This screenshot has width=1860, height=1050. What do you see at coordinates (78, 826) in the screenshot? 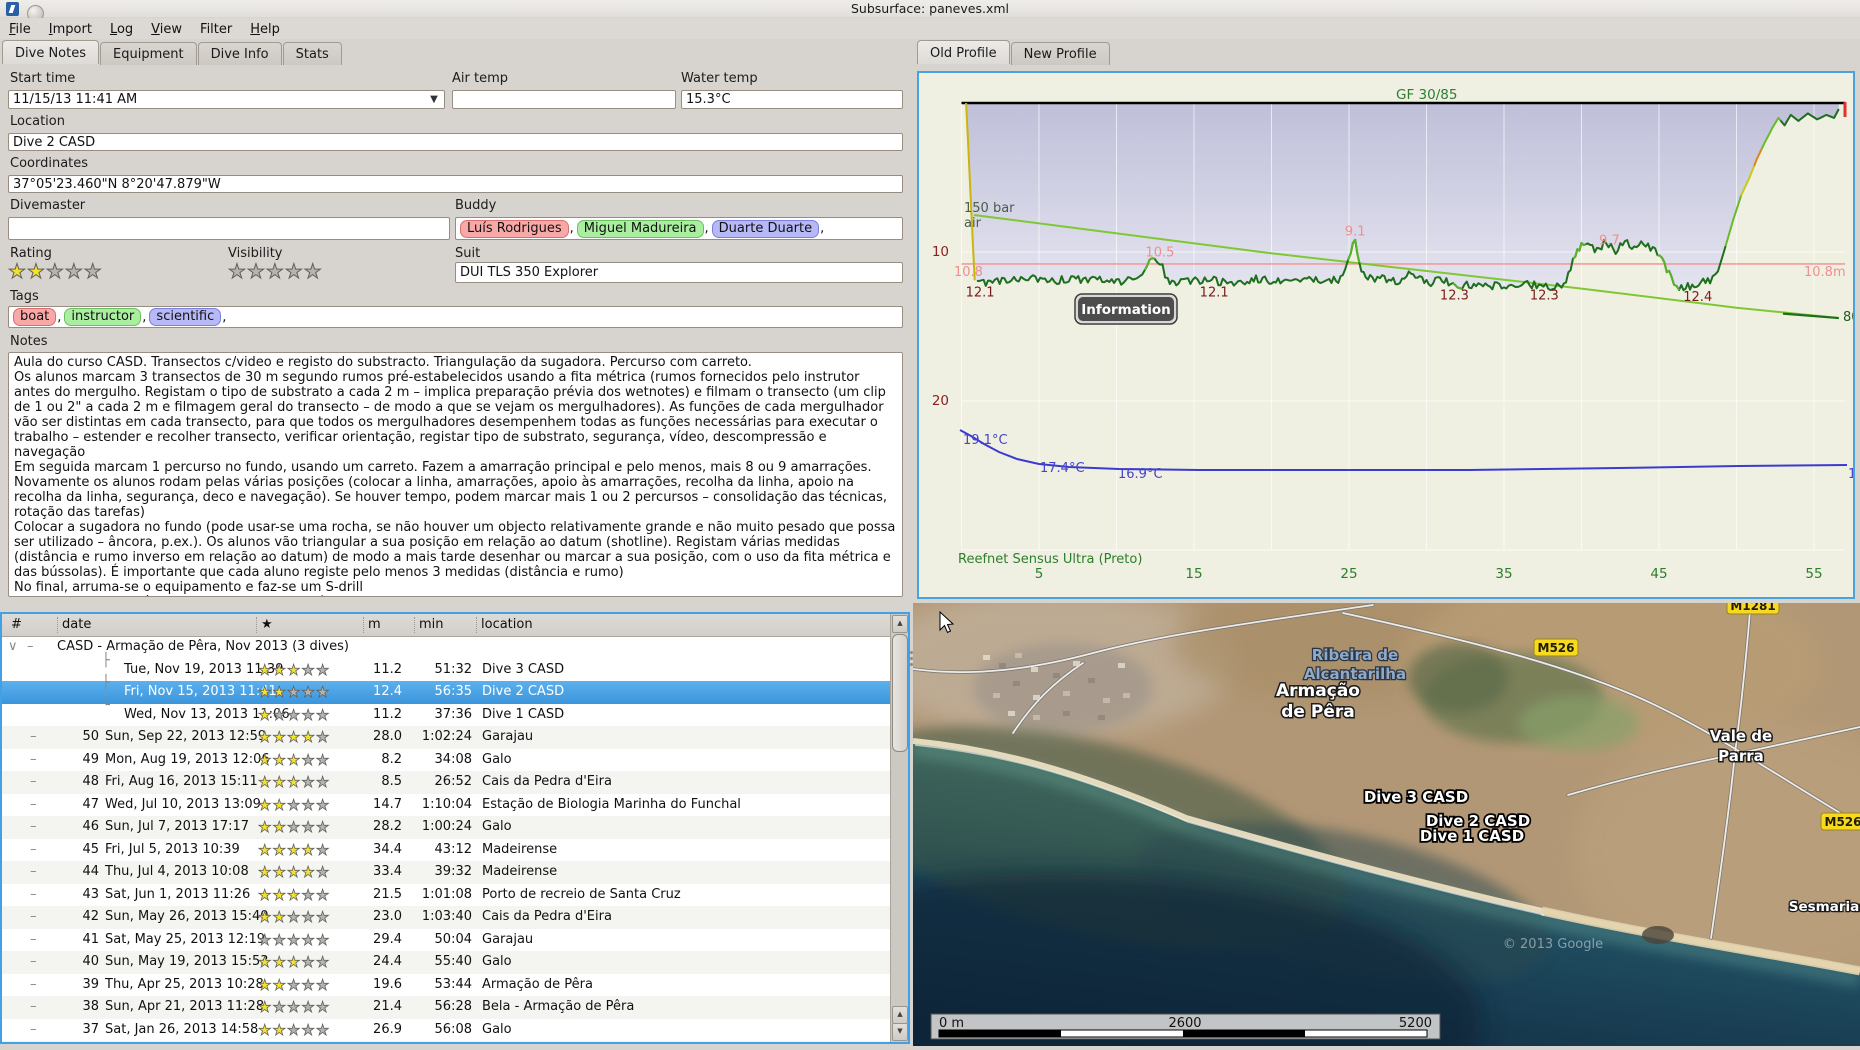
I see `dive-number: 46` at bounding box center [78, 826].